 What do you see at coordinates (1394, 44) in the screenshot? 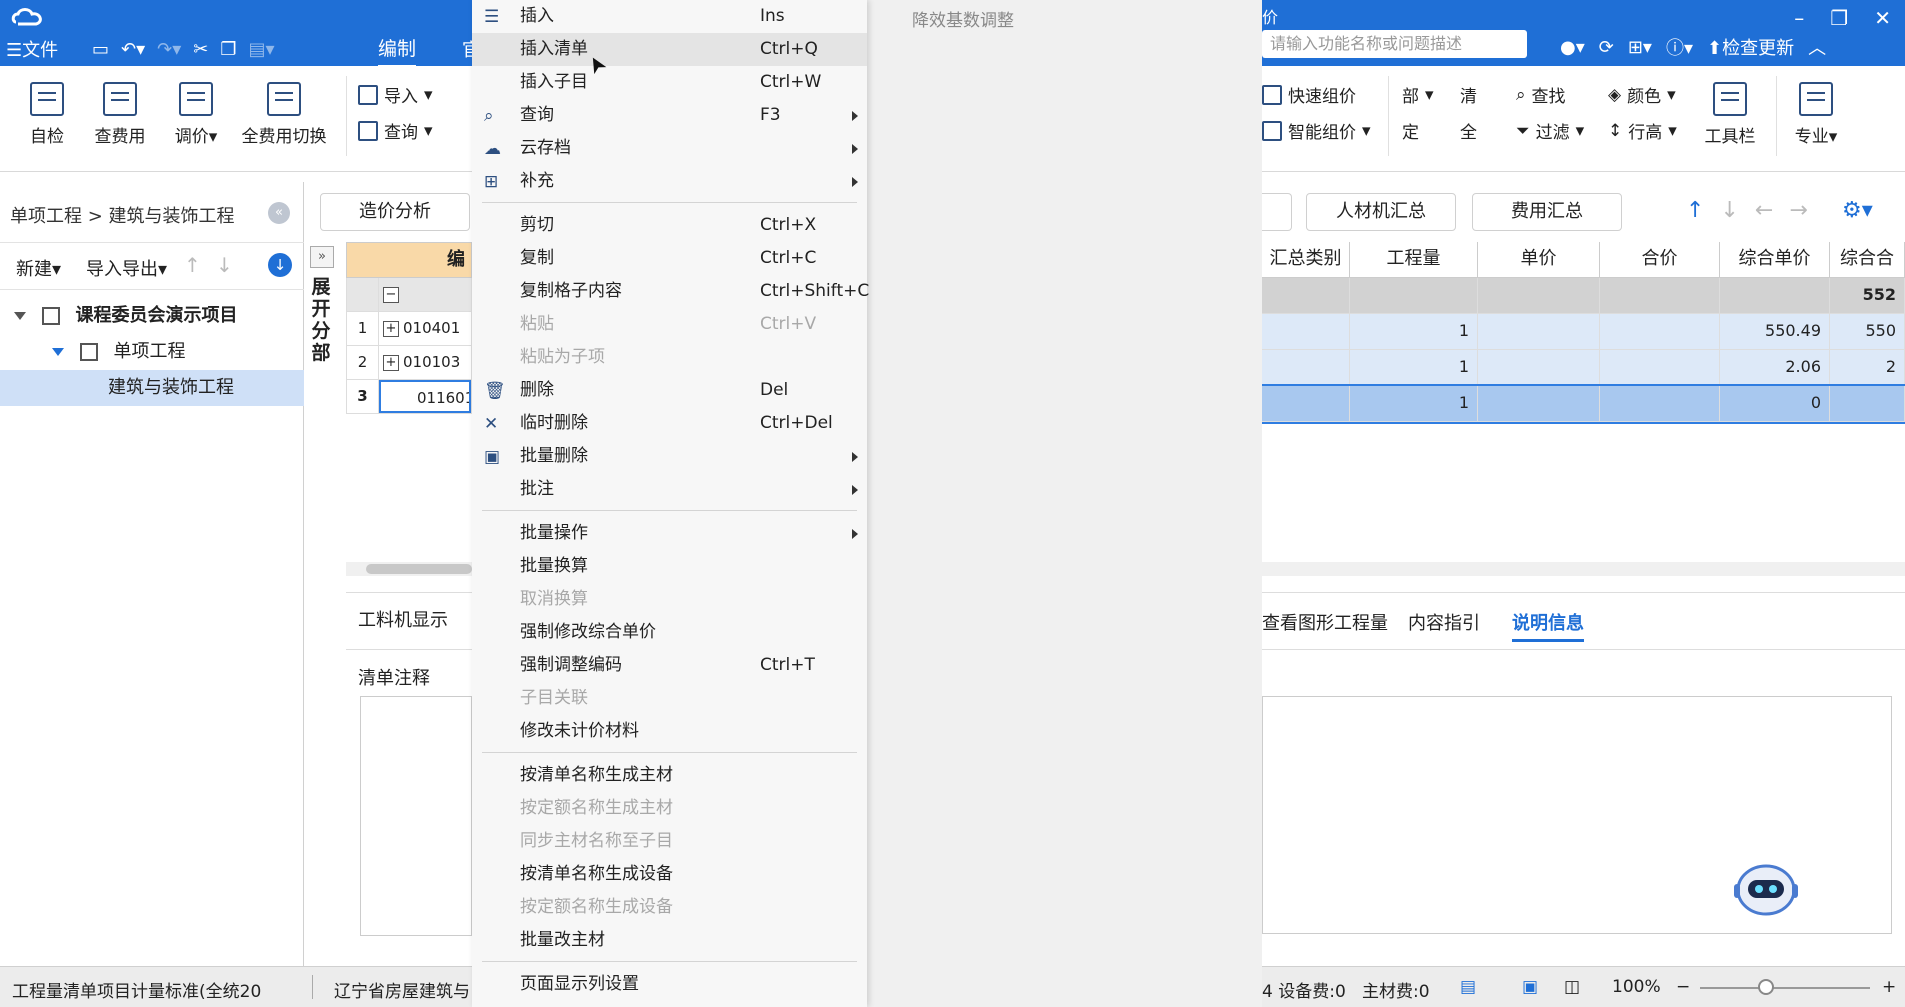
I see `function-search-input: 请输入功能名称或问题描述` at bounding box center [1394, 44].